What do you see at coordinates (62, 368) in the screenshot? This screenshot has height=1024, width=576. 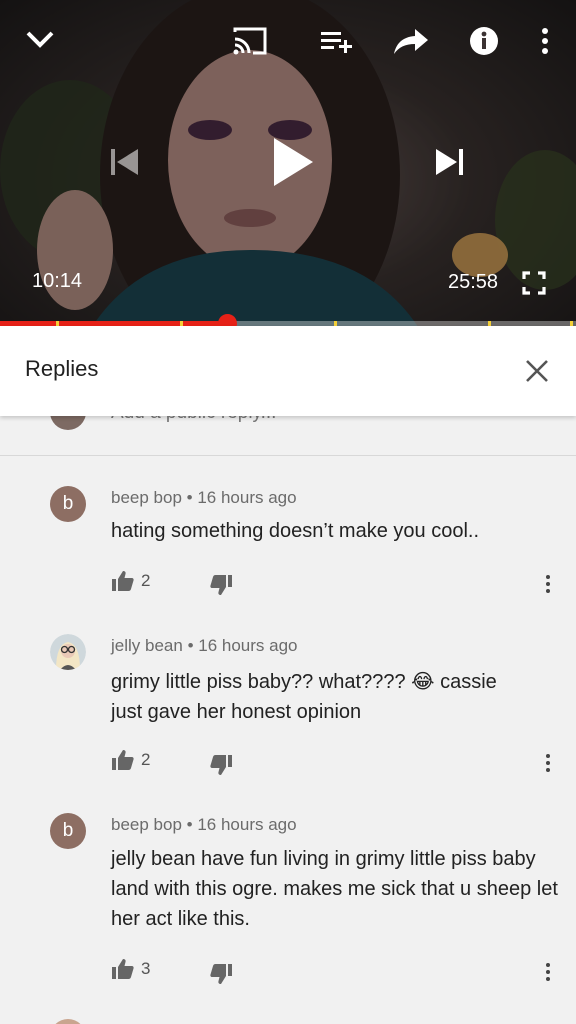 I see `replies-title: Replies` at bounding box center [62, 368].